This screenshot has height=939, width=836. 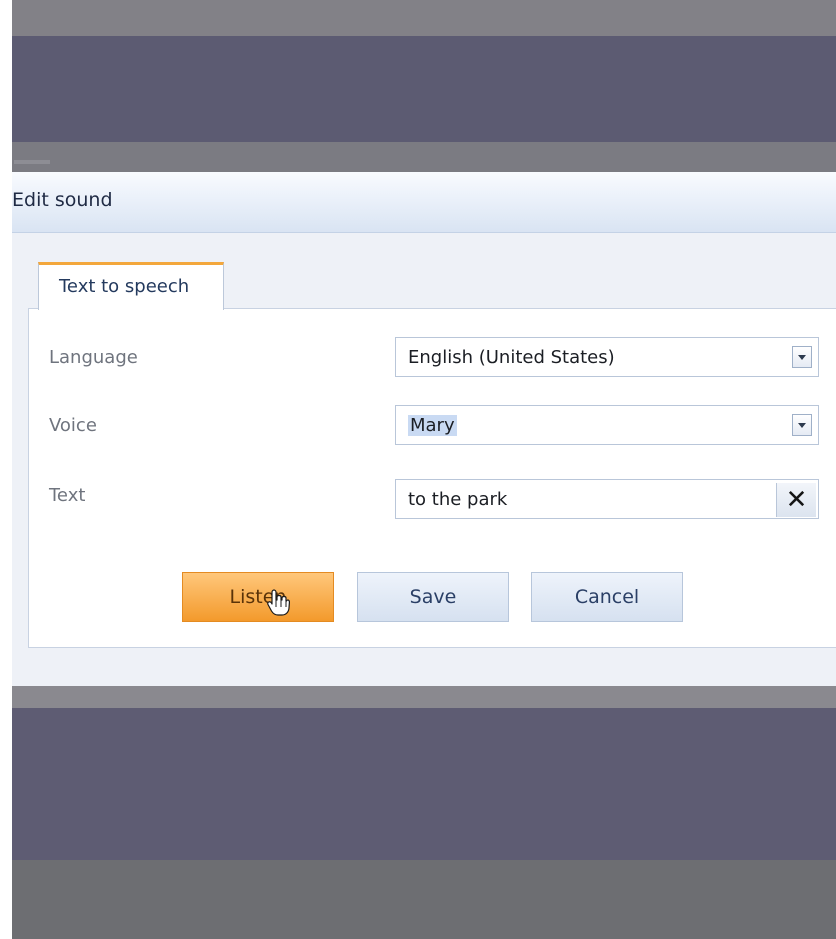 What do you see at coordinates (607, 499) in the screenshot?
I see `text-input: to the park ✕` at bounding box center [607, 499].